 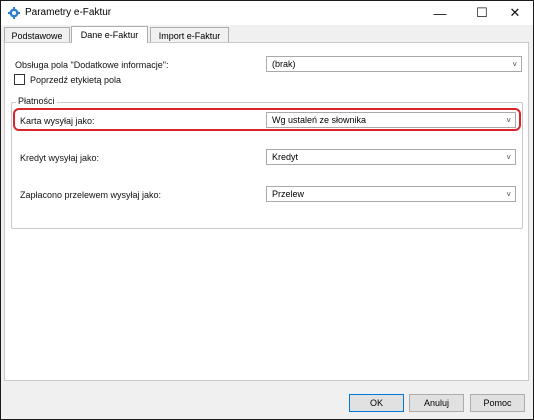 I want to click on tab-import-e-faktur: Import e-Faktur, so click(x=189, y=35).